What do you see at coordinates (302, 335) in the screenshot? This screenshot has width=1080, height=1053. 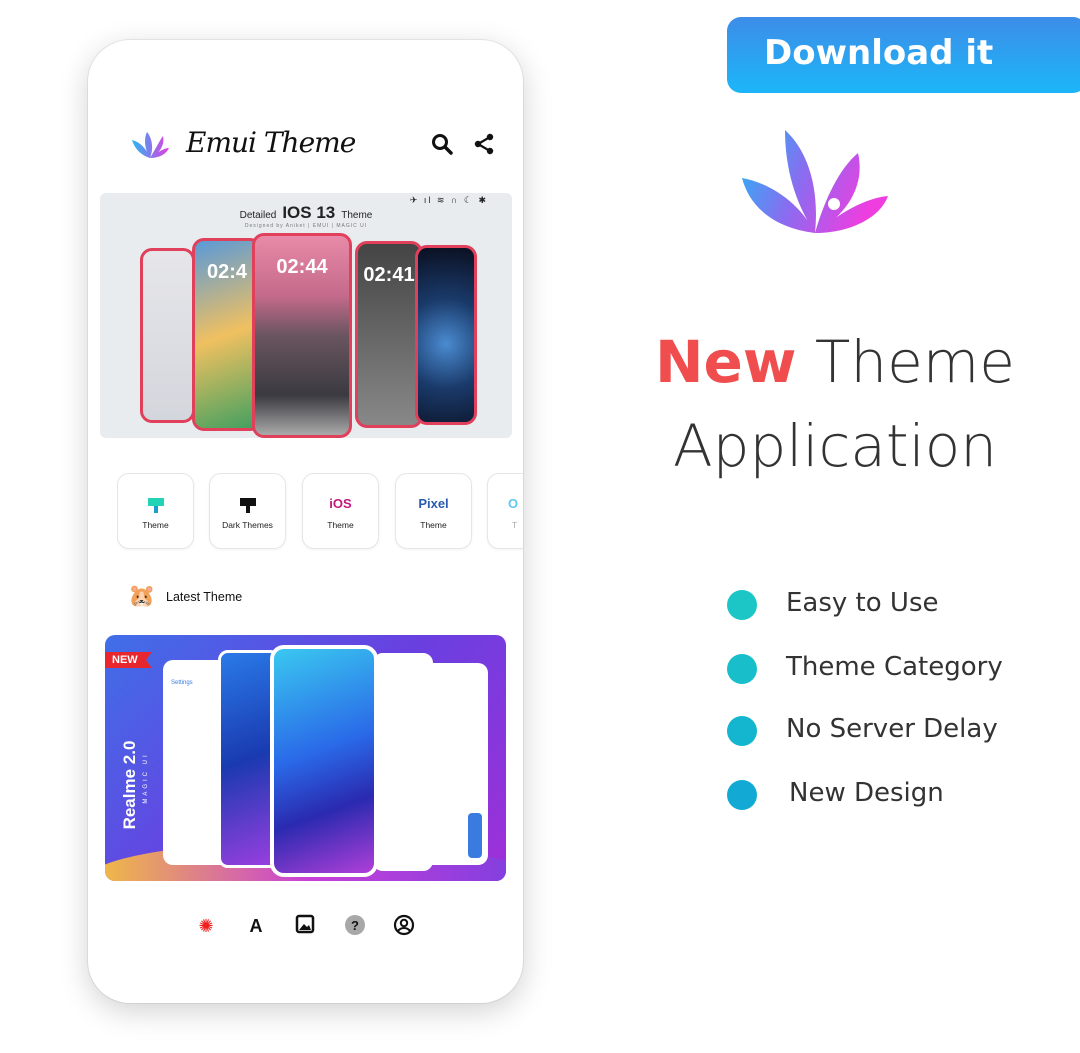 I see `preview-phone: 02:44` at bounding box center [302, 335].